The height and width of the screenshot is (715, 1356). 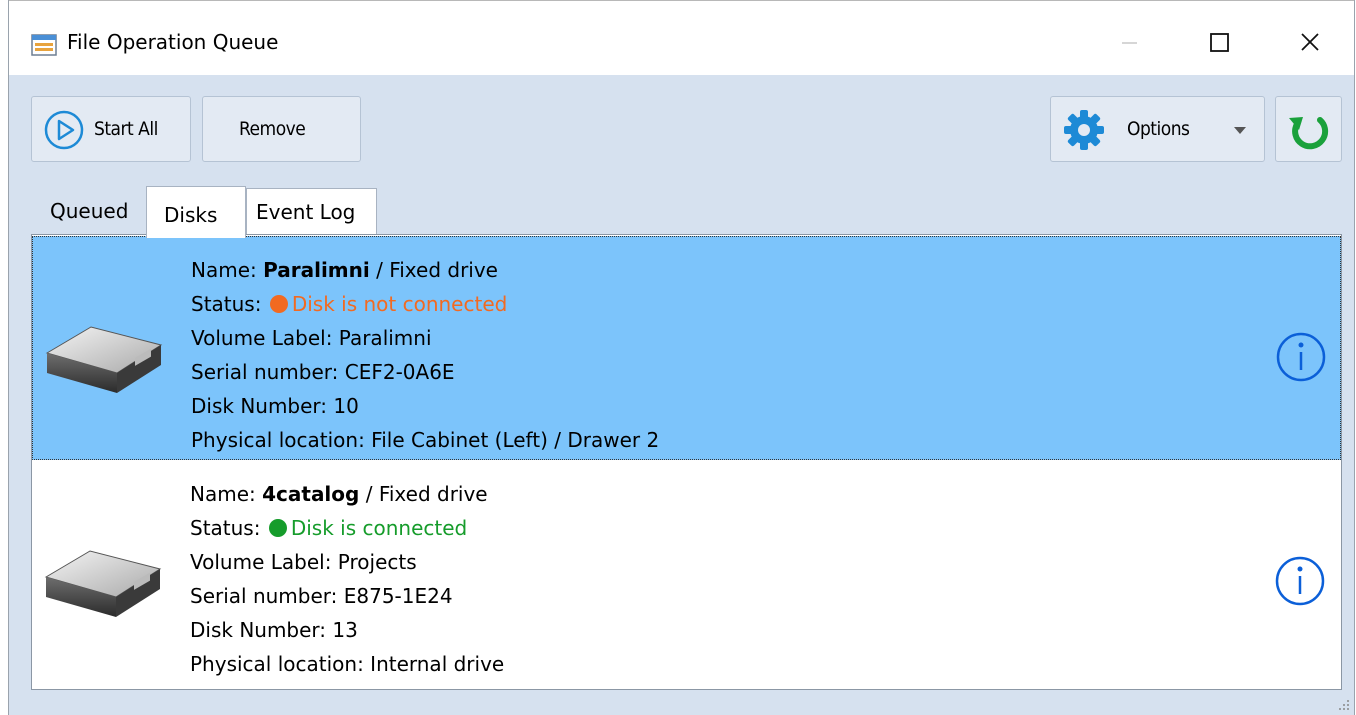 I want to click on disk-number: Disk Number: 13, so click(x=274, y=630).